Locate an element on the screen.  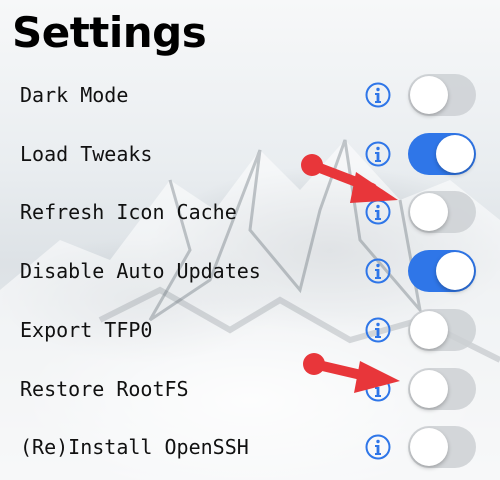
settings-row: Disable Auto Updates is located at coordinates (250, 271).